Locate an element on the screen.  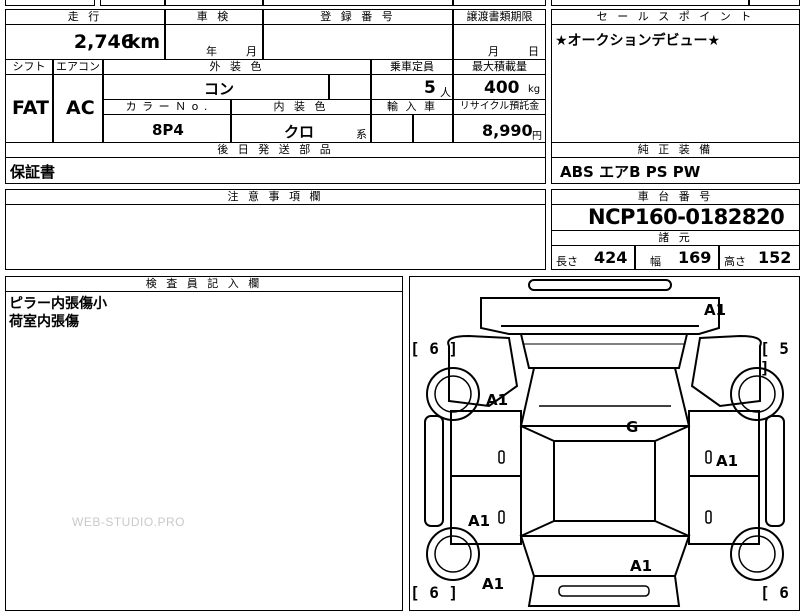
dimension-height-value: 152 is located at coordinates (775, 257).